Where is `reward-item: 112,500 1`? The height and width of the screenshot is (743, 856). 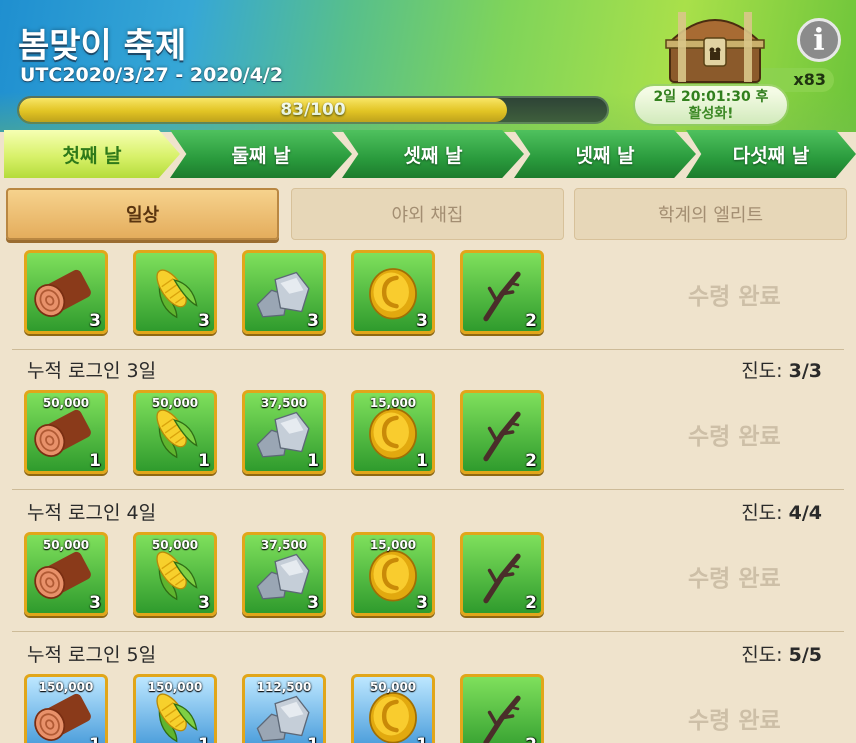
reward-item: 112,500 1 is located at coordinates (284, 708).